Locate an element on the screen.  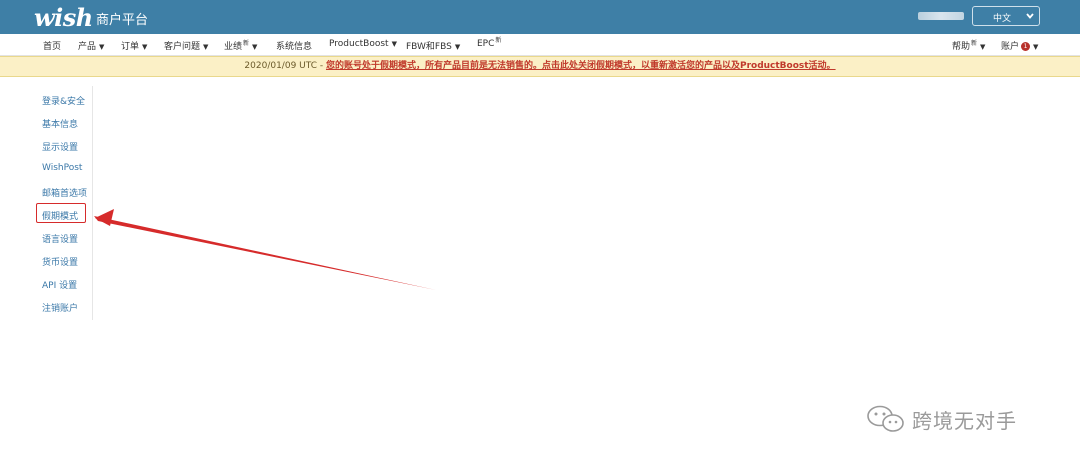
watermark-text: 跨境无对手 is located at coordinates (964, 420).